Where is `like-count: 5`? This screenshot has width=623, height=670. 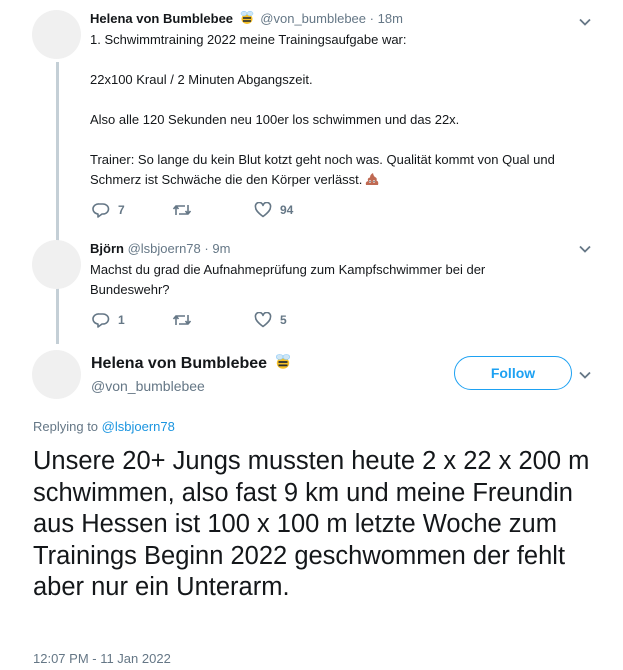
like-count: 5 is located at coordinates (283, 320).